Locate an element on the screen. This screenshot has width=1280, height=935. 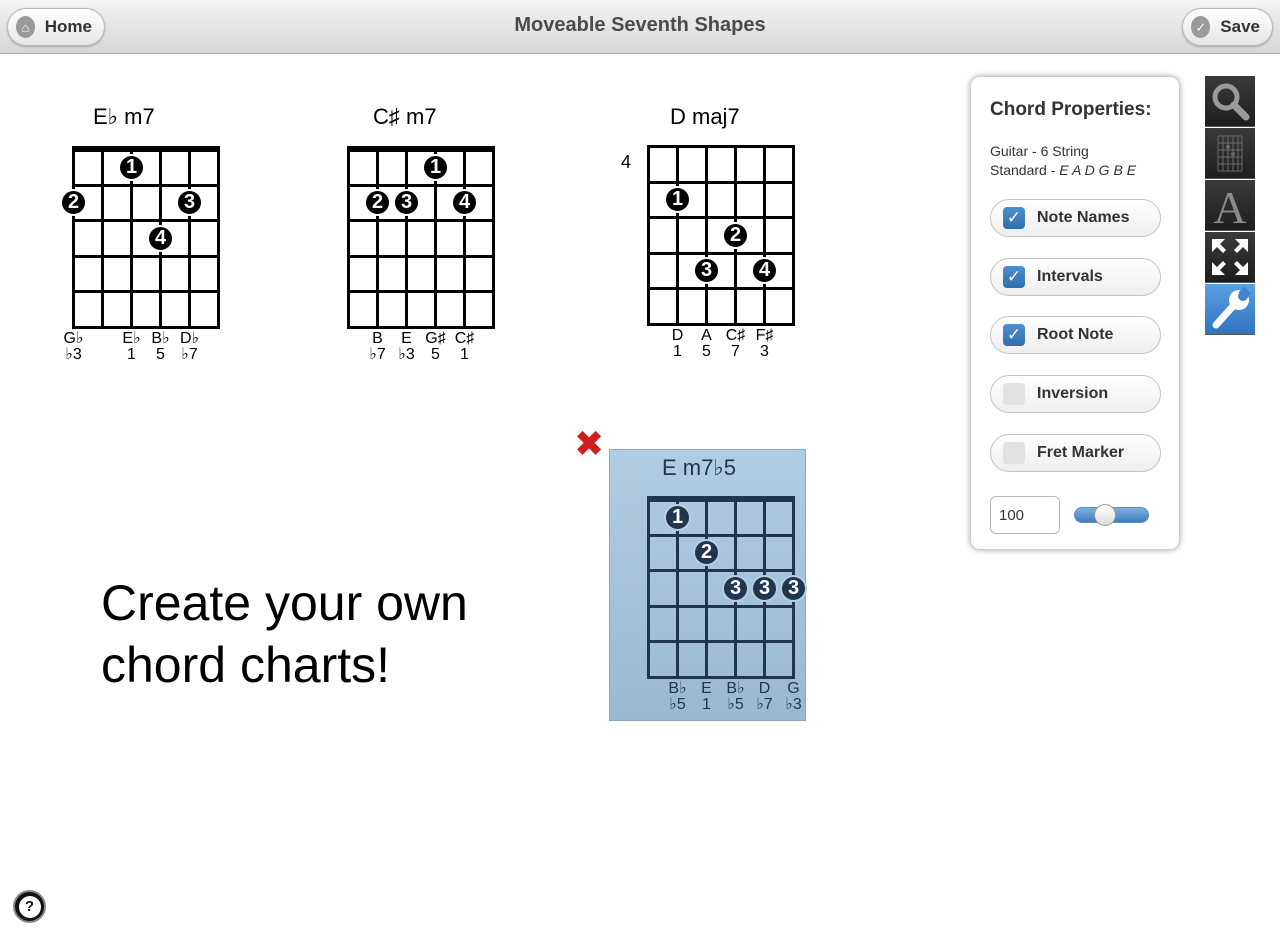
promo-line-2: chord charts! is located at coordinates (246, 665).